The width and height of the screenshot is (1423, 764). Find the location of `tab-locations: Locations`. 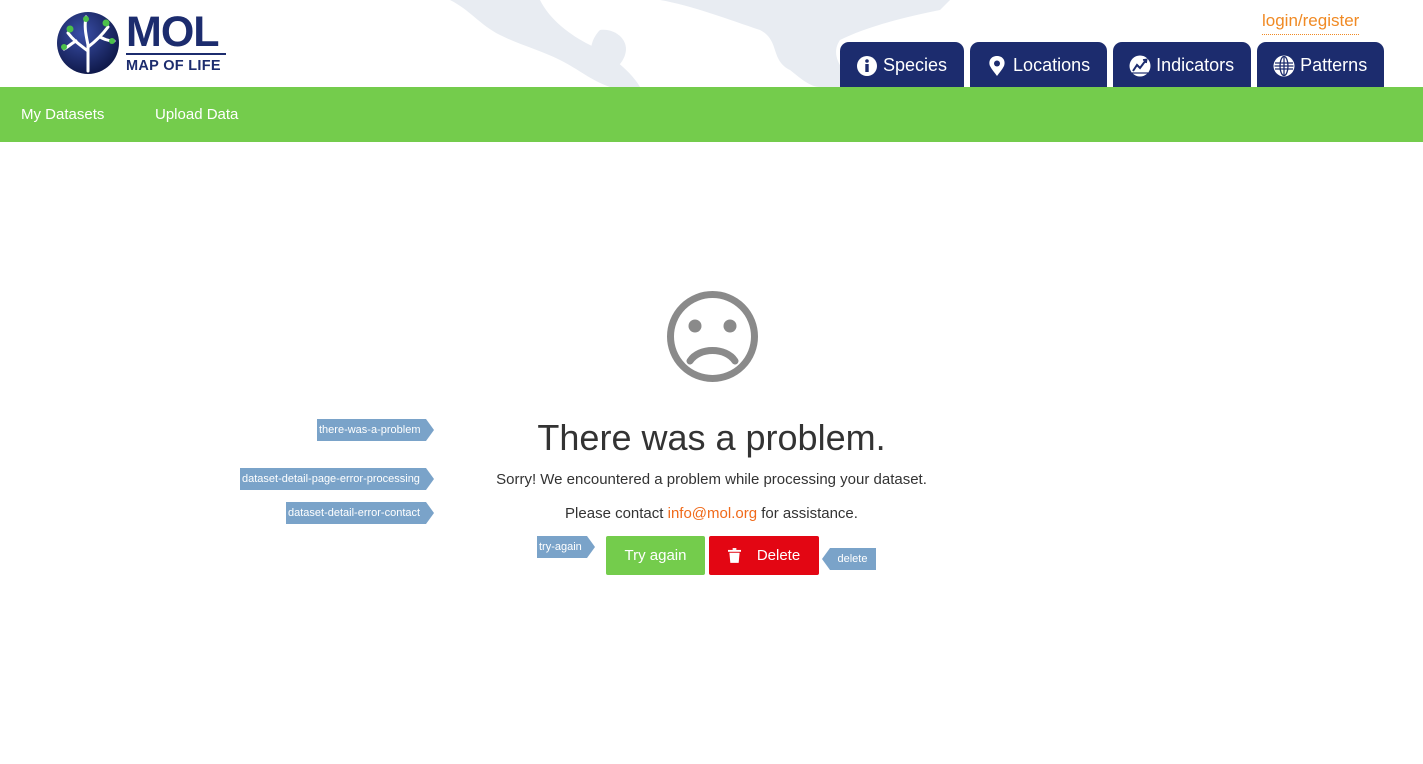

tab-locations: Locations is located at coordinates (1039, 64).